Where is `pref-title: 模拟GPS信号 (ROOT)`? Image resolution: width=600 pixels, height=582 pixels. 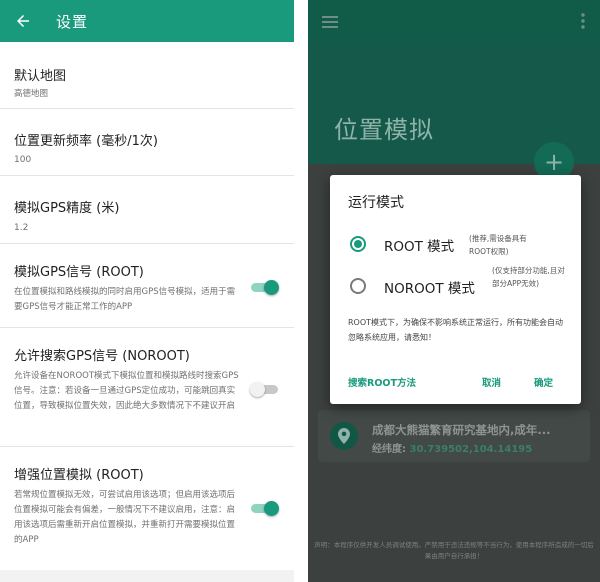
pref-title: 模拟GPS信号 (ROOT) is located at coordinates (79, 272).